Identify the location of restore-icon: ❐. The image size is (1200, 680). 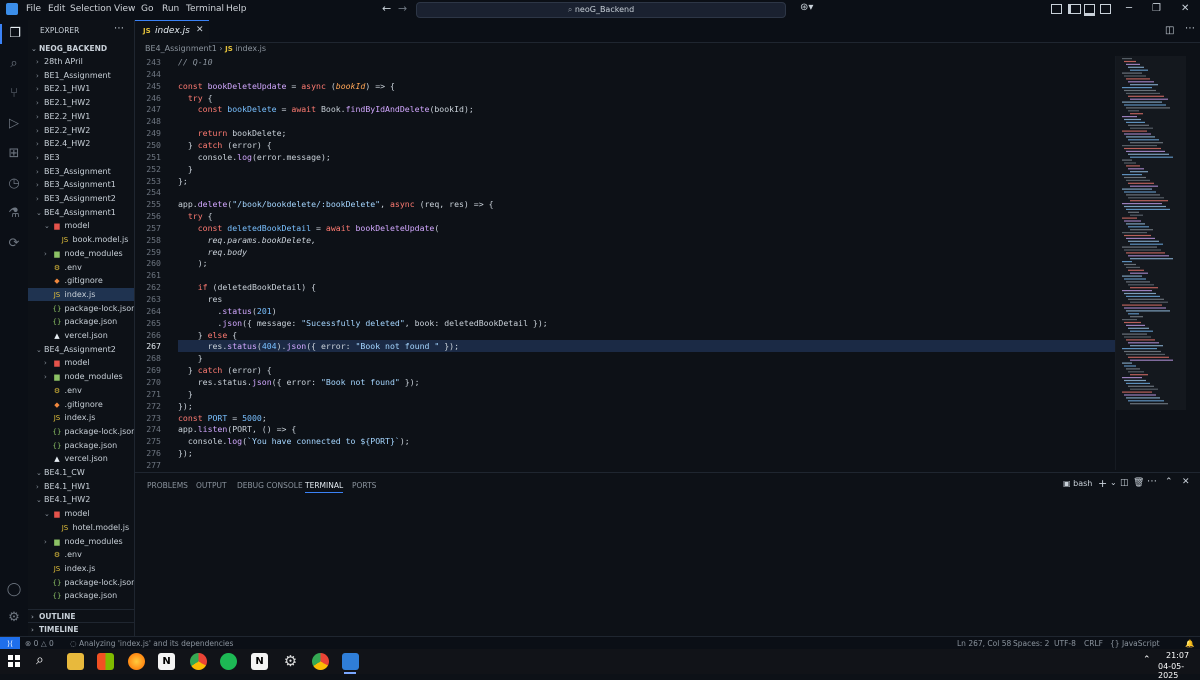
(1156, 8).